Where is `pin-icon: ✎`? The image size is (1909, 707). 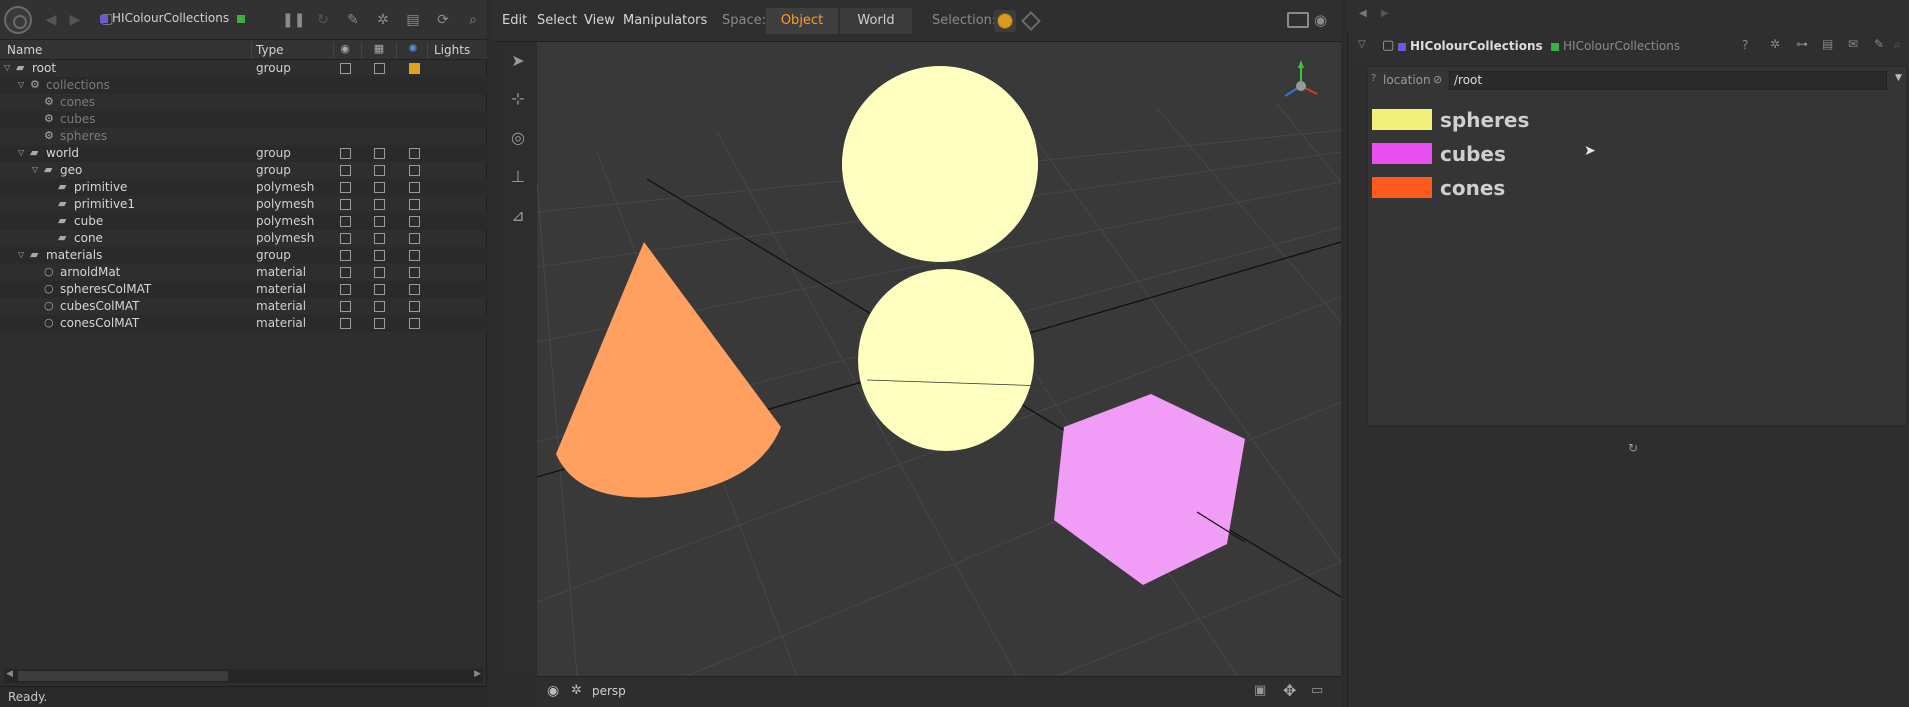 pin-icon: ✎ is located at coordinates (1879, 44).